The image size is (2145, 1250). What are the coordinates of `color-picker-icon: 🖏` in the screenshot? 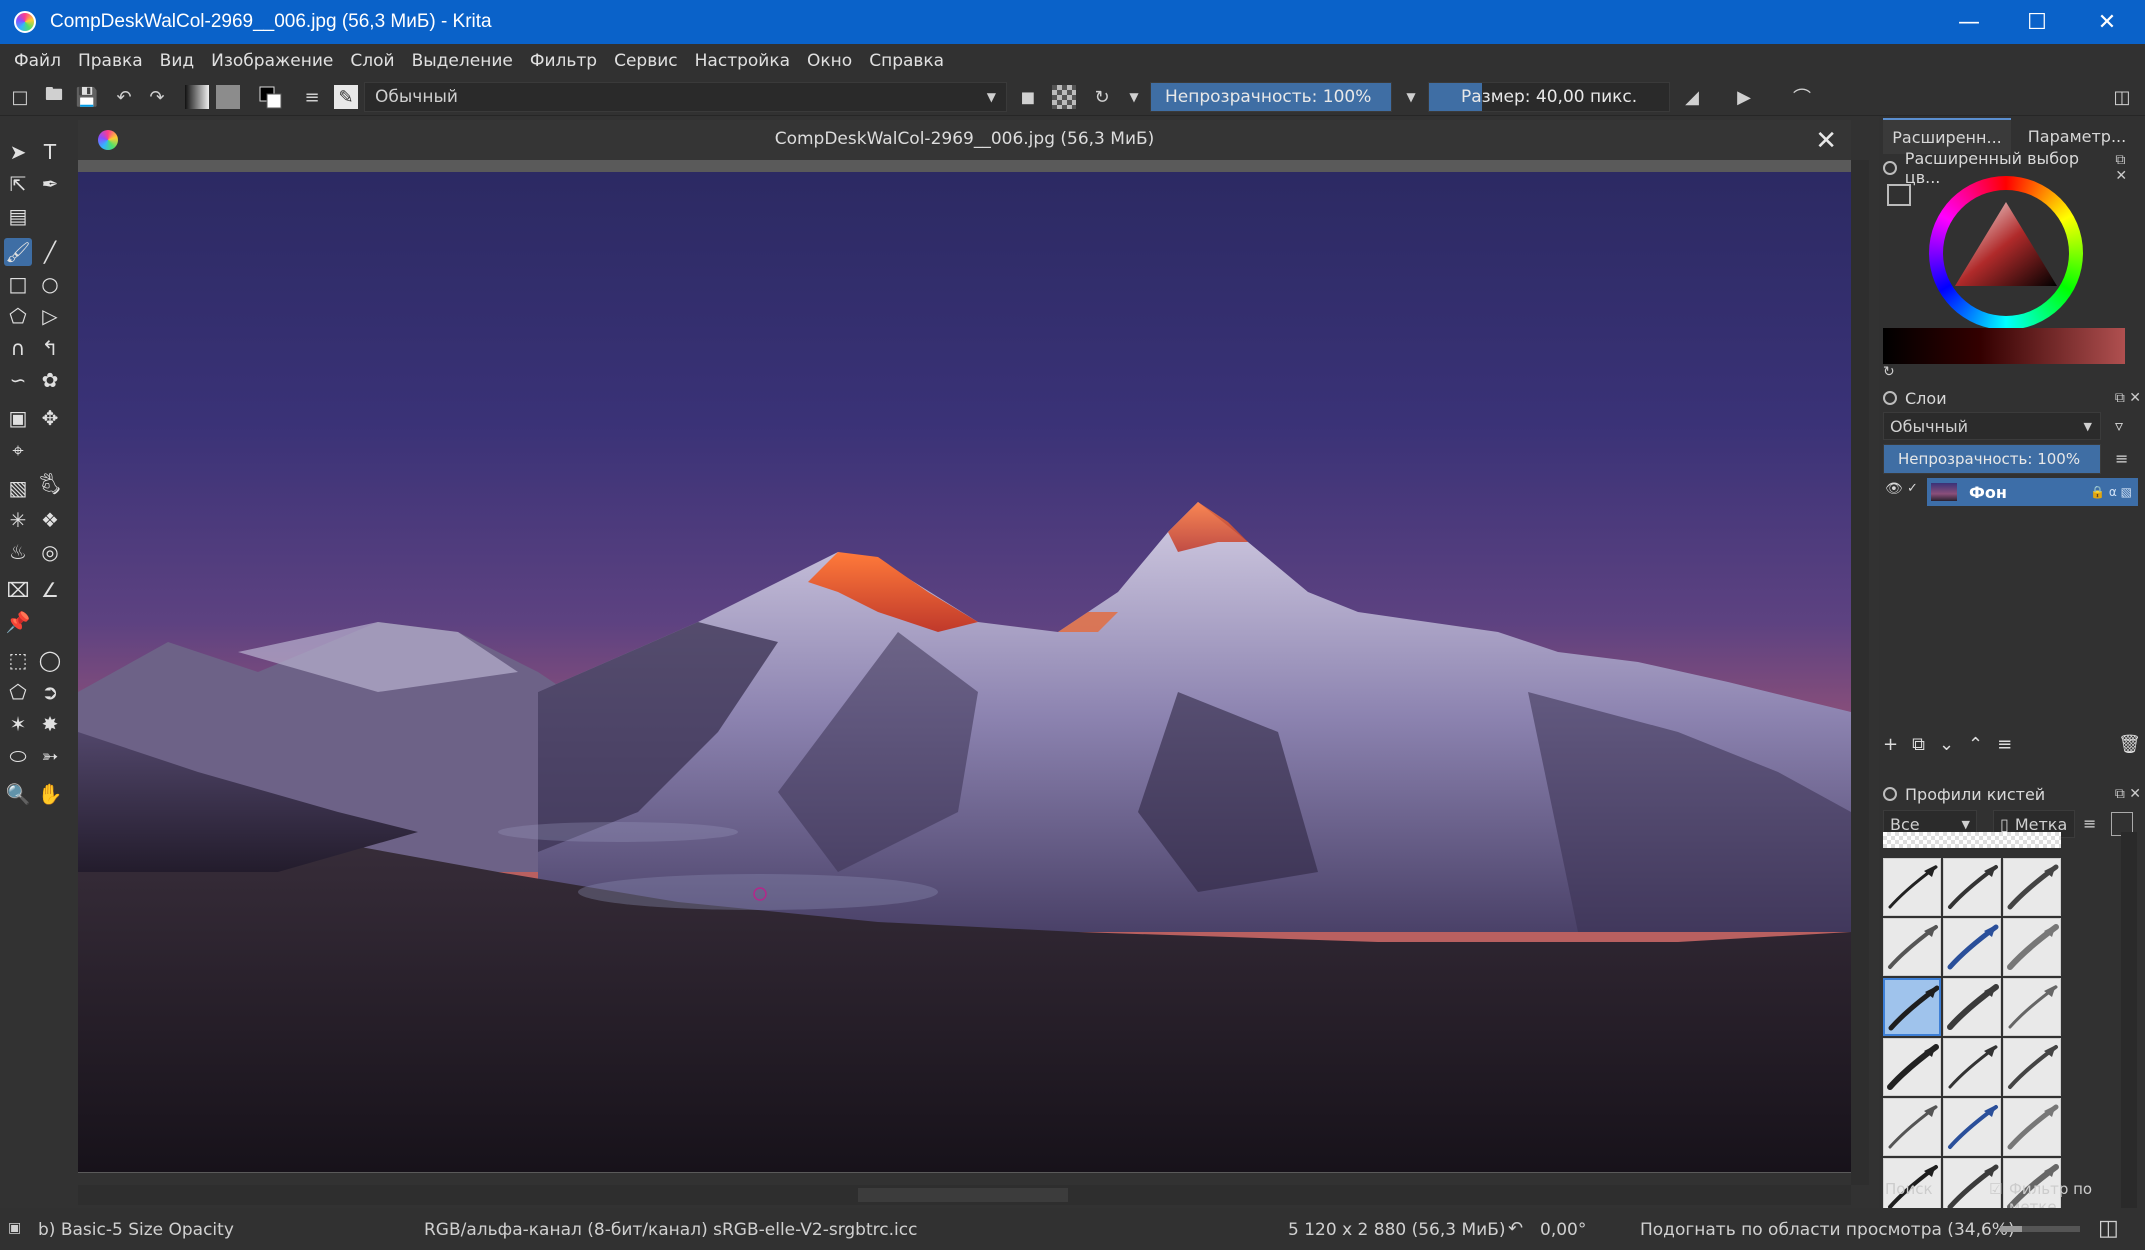 It's located at (50, 487).